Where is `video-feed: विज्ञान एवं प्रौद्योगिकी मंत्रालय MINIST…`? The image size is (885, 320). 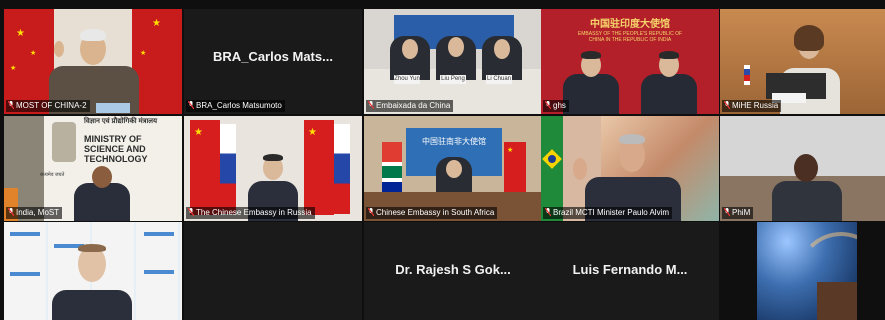
video-feed: विज्ञान एवं प्रौद्योगिकी मंत्रालय MINIST… is located at coordinates (93, 168).